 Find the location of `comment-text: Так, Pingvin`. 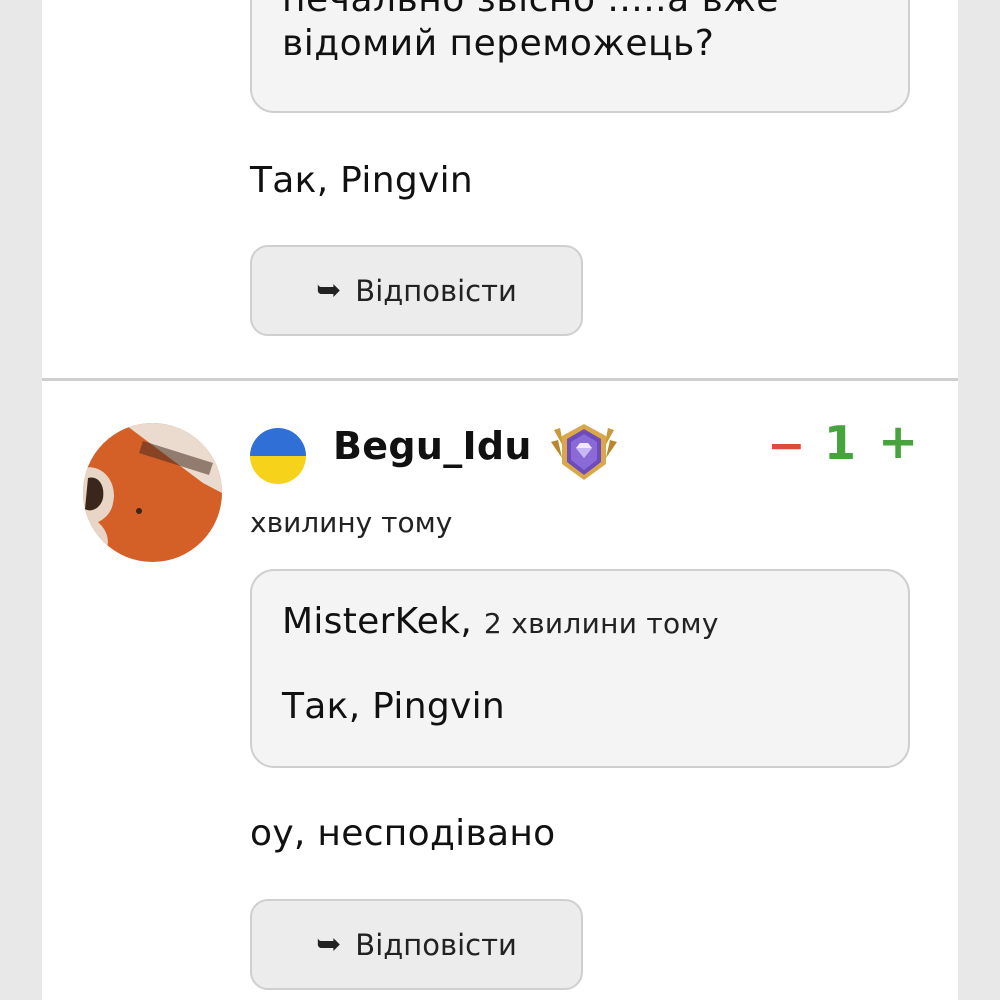

comment-text: Так, Pingvin is located at coordinates (361, 180).